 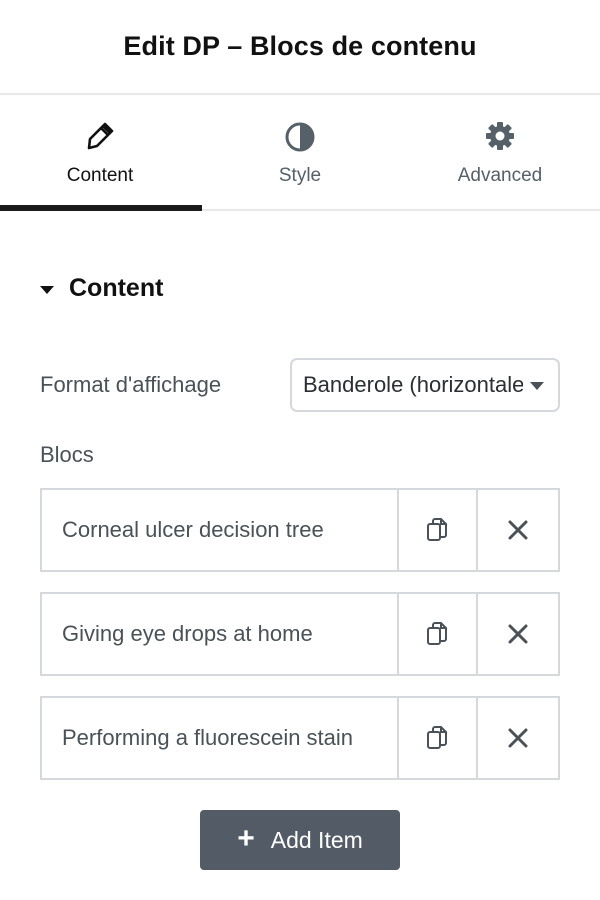 I want to click on format-select-value: Banderole (horizontale), so click(x=413, y=384).